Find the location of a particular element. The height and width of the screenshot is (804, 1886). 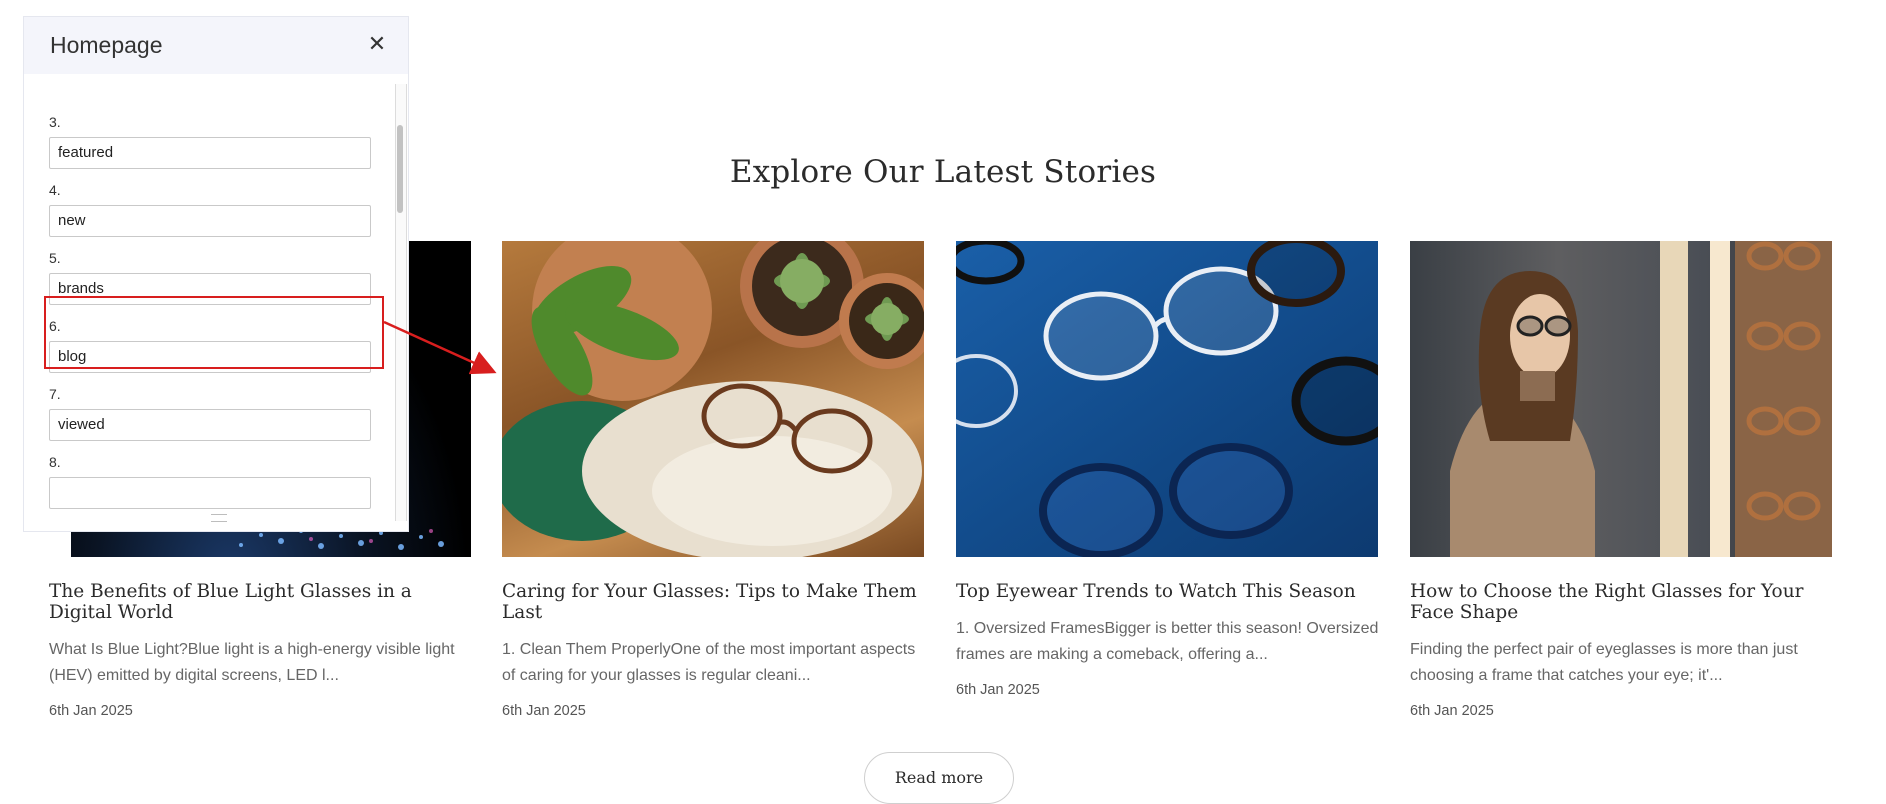

section-field-7: 7. viewed is located at coordinates (210, 413).